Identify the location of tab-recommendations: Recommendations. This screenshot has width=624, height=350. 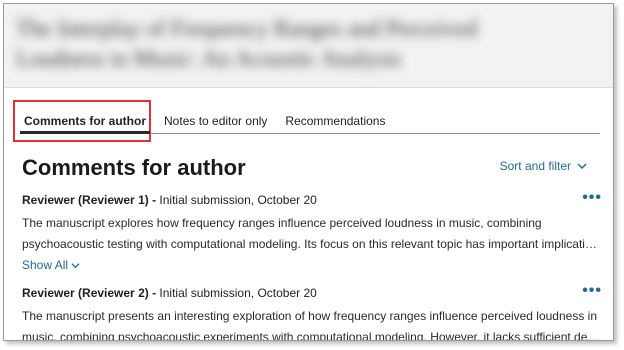
(335, 121).